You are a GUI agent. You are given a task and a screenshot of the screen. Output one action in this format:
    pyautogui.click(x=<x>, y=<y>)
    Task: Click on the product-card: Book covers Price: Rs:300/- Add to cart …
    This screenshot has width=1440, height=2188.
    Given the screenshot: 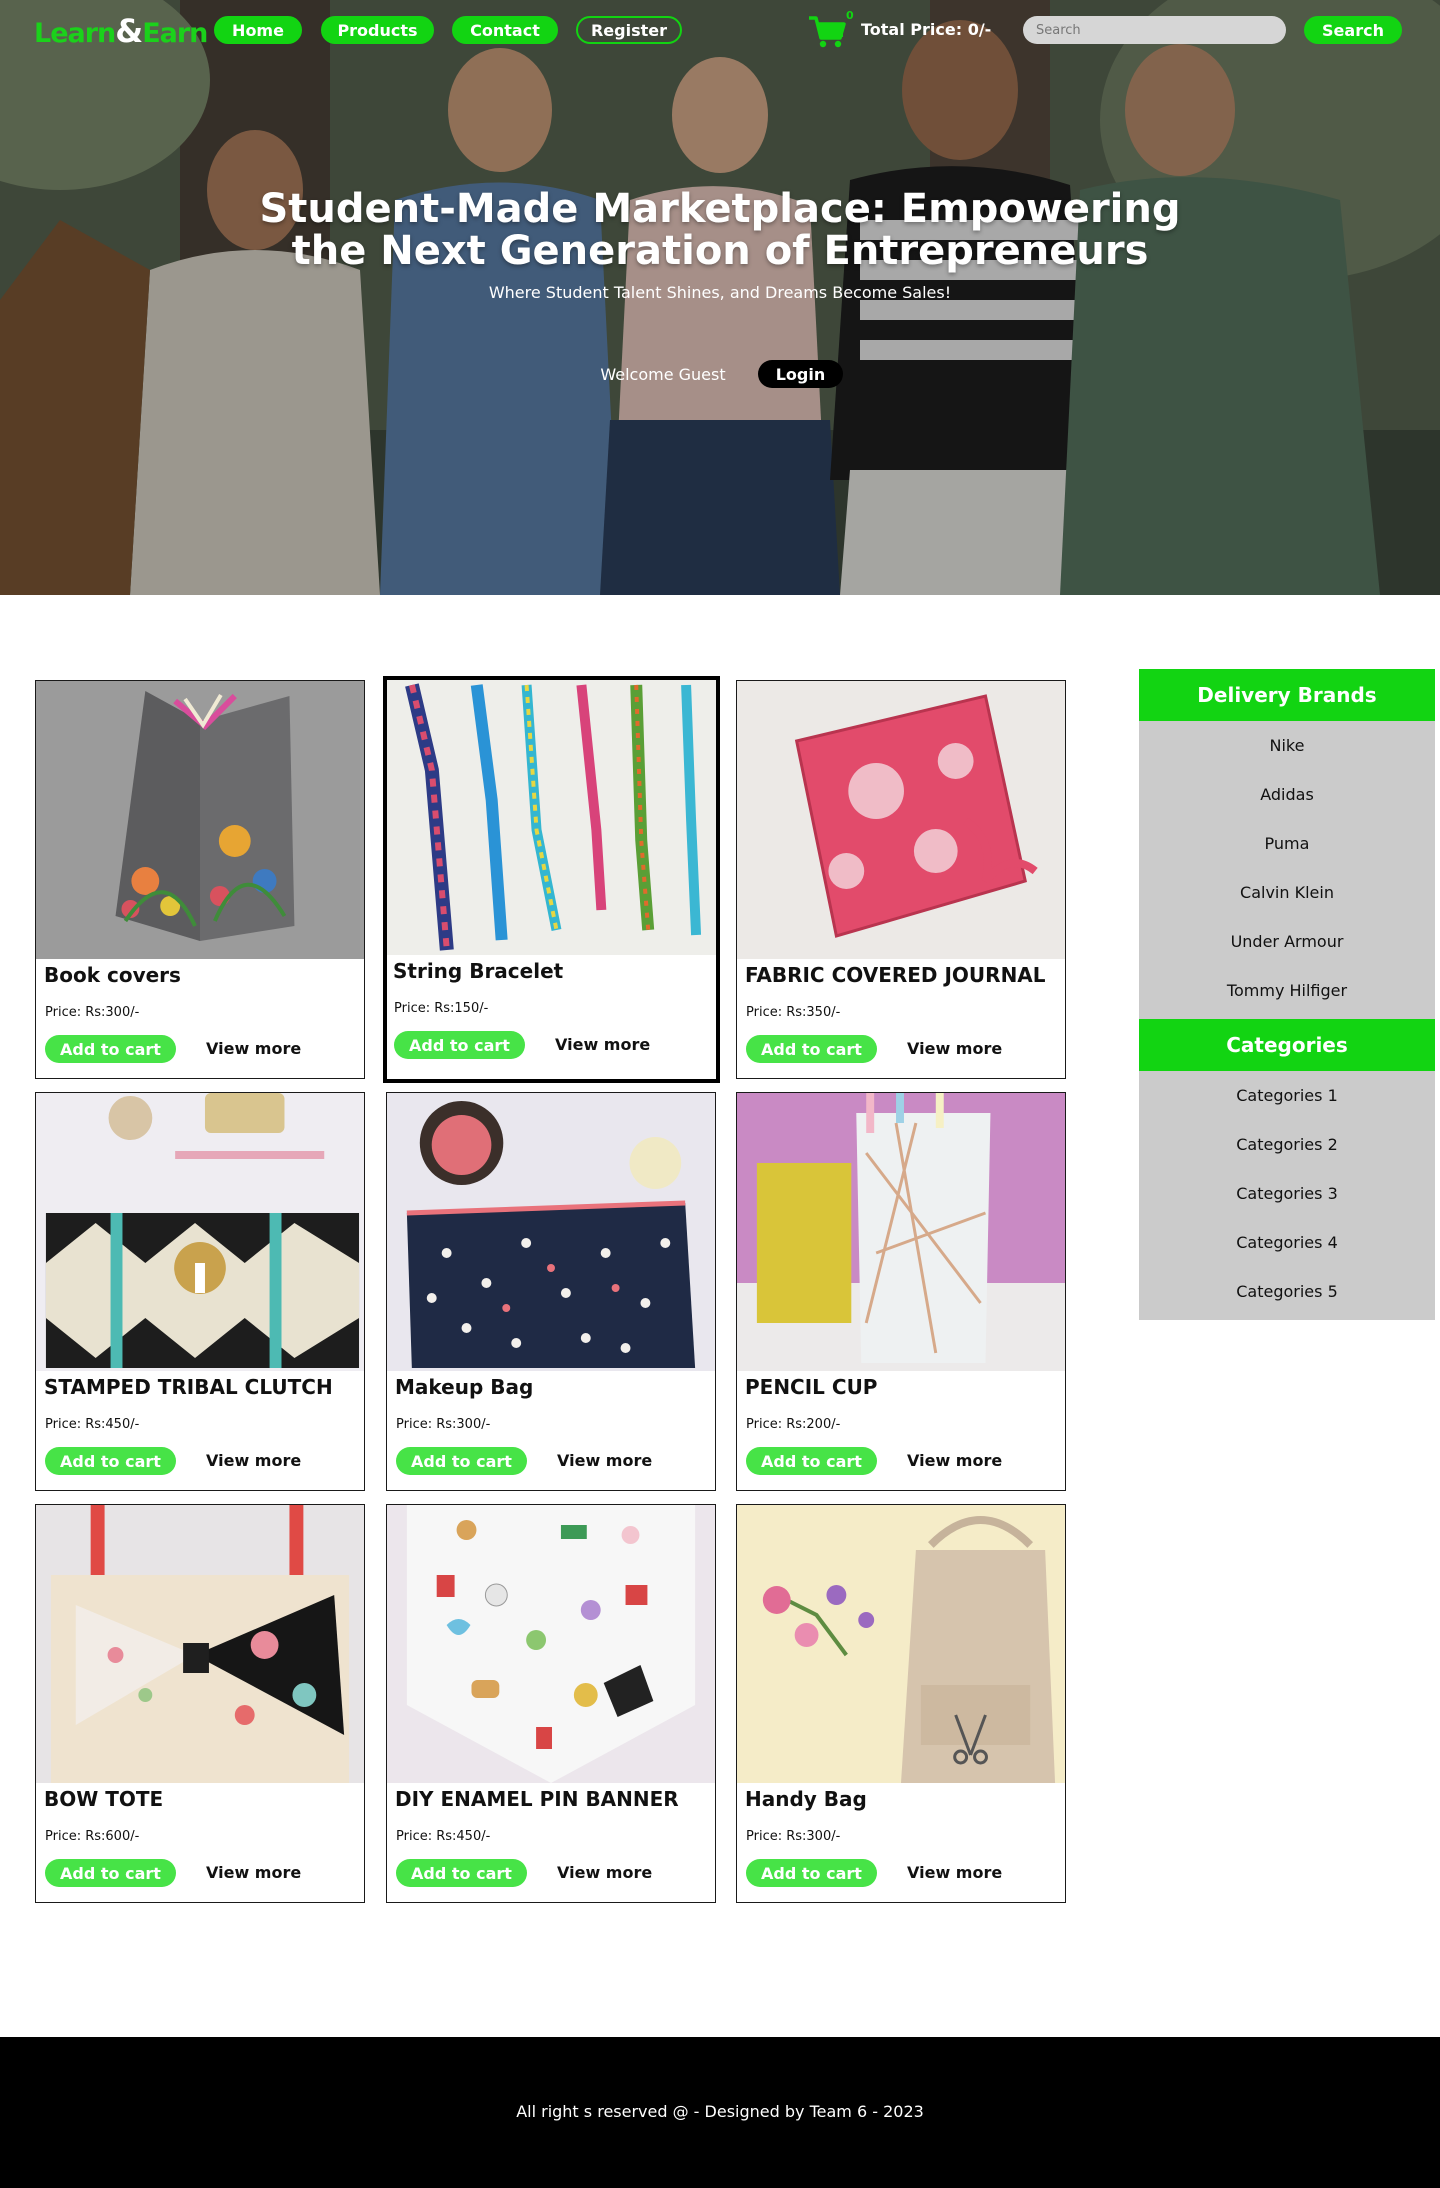 What is the action you would take?
    pyautogui.click(x=200, y=879)
    